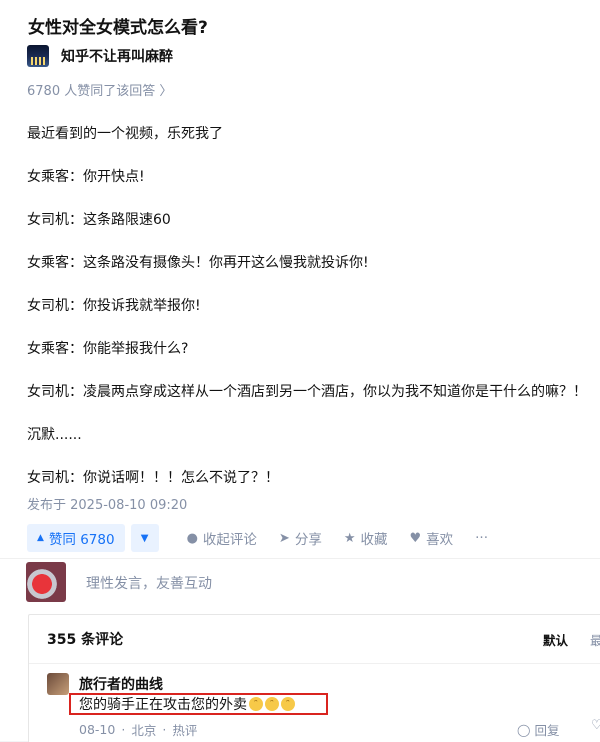 The height and width of the screenshot is (742, 600). I want to click on comment-meta: 08-10 · 北京 · 热评, so click(138, 730).